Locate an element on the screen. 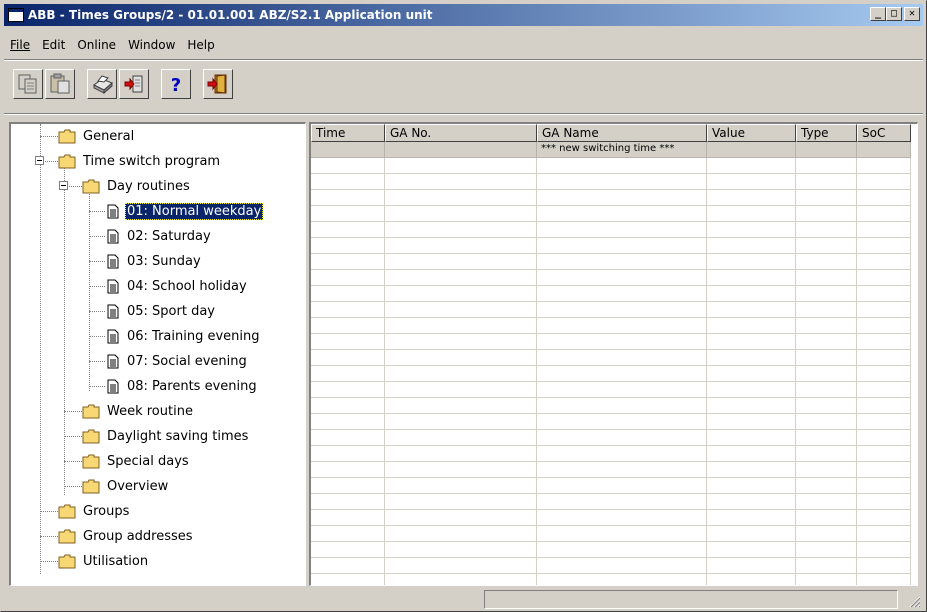 This screenshot has width=927, height=612. menu-file: File is located at coordinates (20, 46).